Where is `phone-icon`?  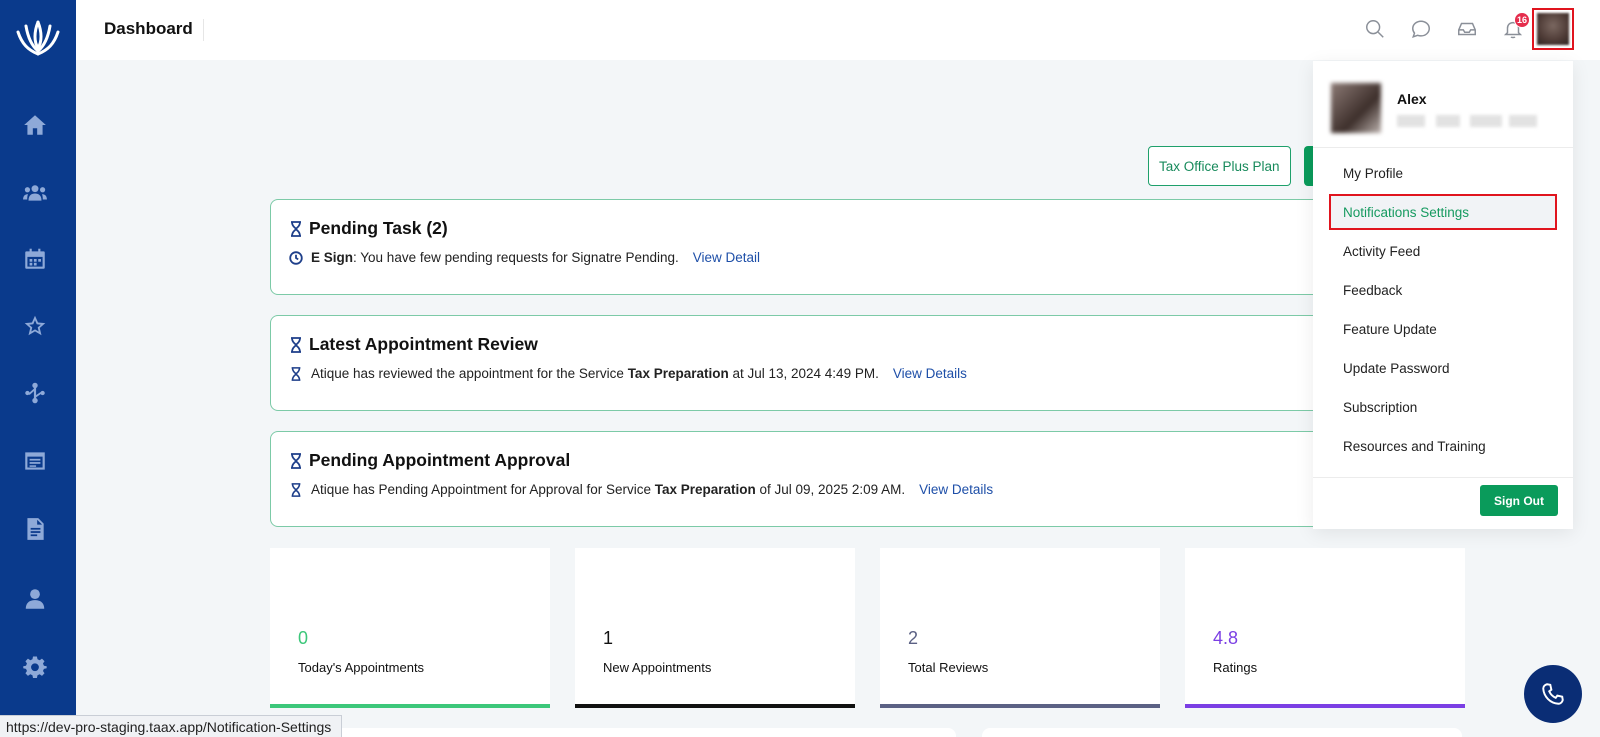 phone-icon is located at coordinates (1553, 694).